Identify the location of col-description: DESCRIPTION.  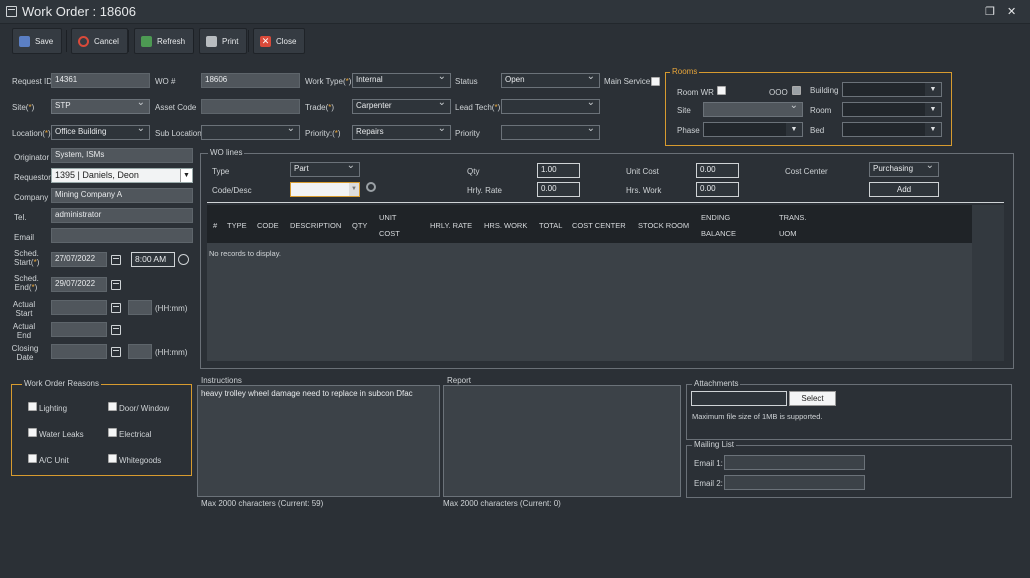
(315, 225).